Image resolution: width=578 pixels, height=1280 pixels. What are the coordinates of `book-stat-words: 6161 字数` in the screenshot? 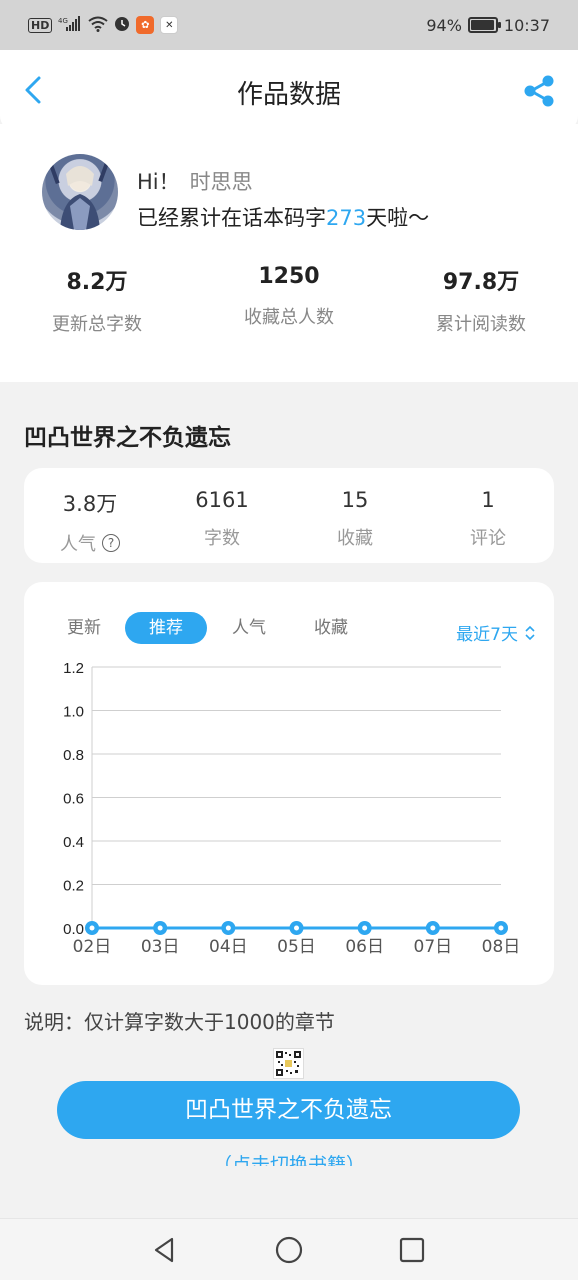 It's located at (222, 519).